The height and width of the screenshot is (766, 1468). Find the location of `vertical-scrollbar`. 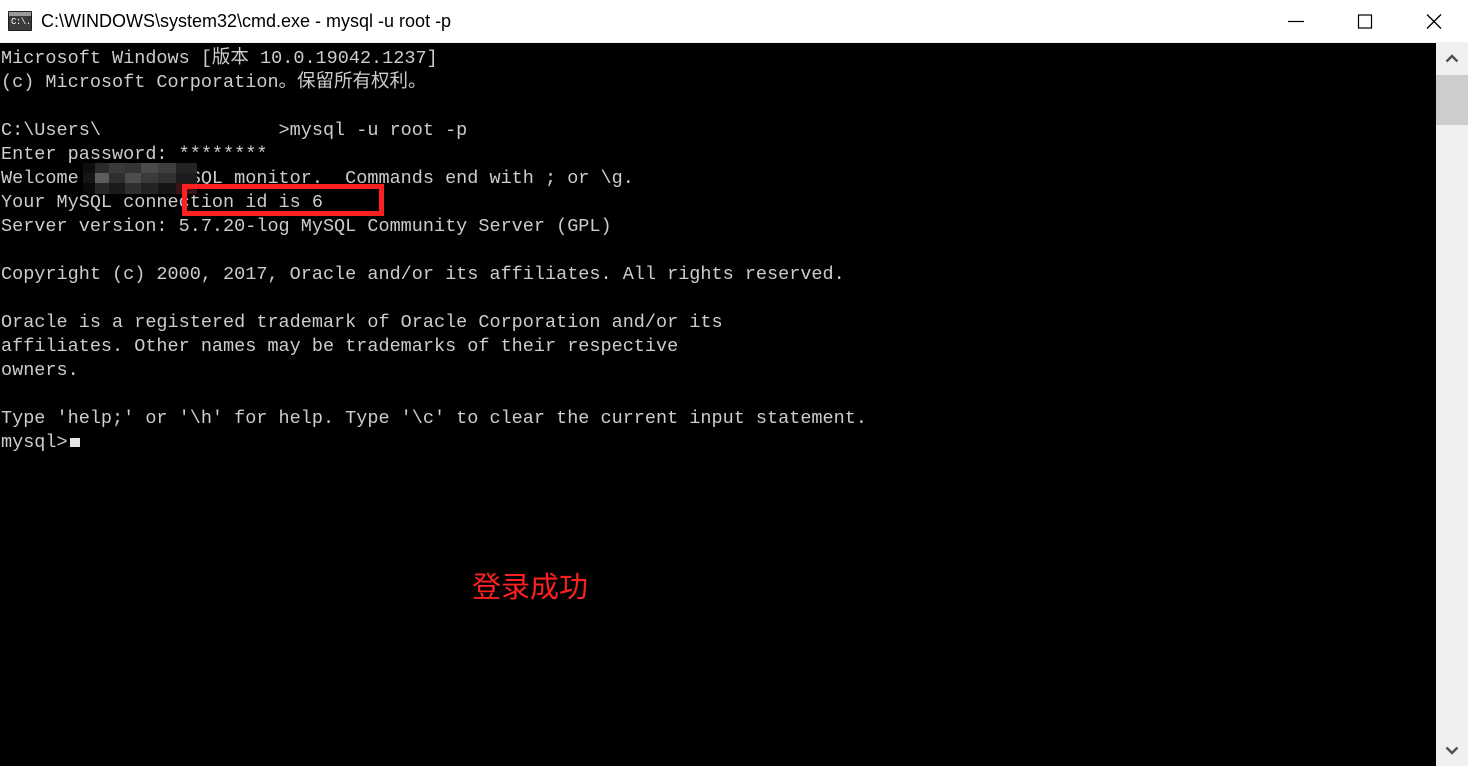

vertical-scrollbar is located at coordinates (1452, 404).